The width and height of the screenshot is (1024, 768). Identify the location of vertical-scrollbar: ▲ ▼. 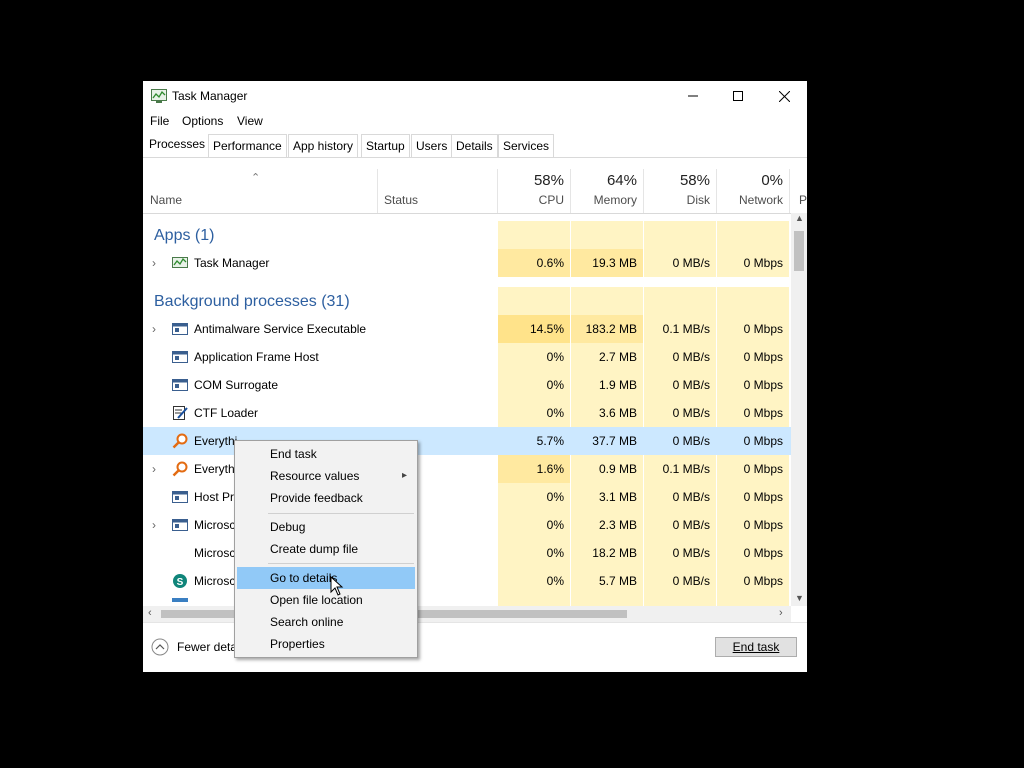
(799, 409).